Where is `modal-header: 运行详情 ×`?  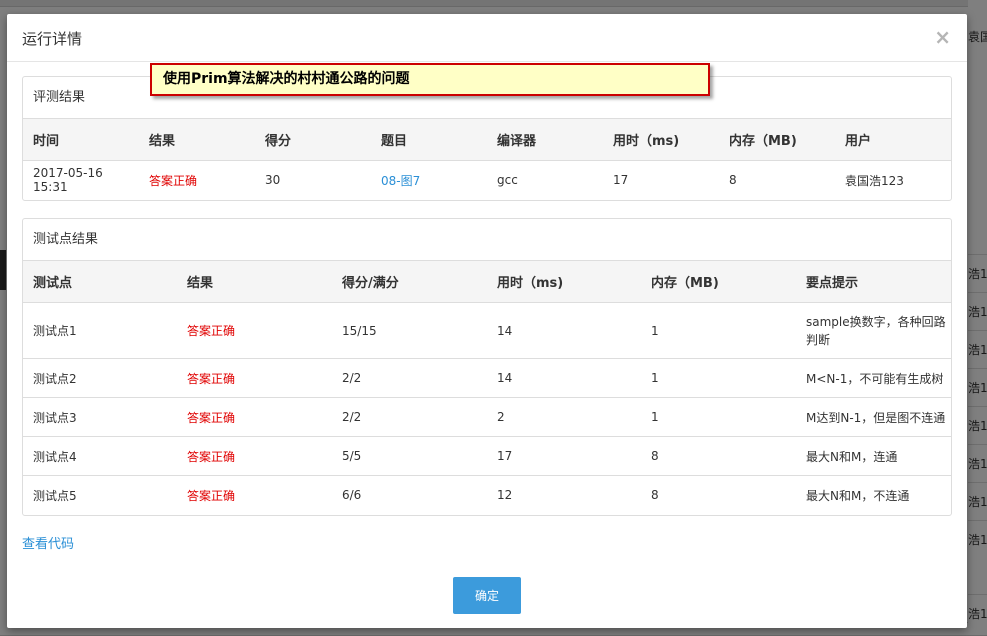
modal-header: 运行详情 × is located at coordinates (487, 38).